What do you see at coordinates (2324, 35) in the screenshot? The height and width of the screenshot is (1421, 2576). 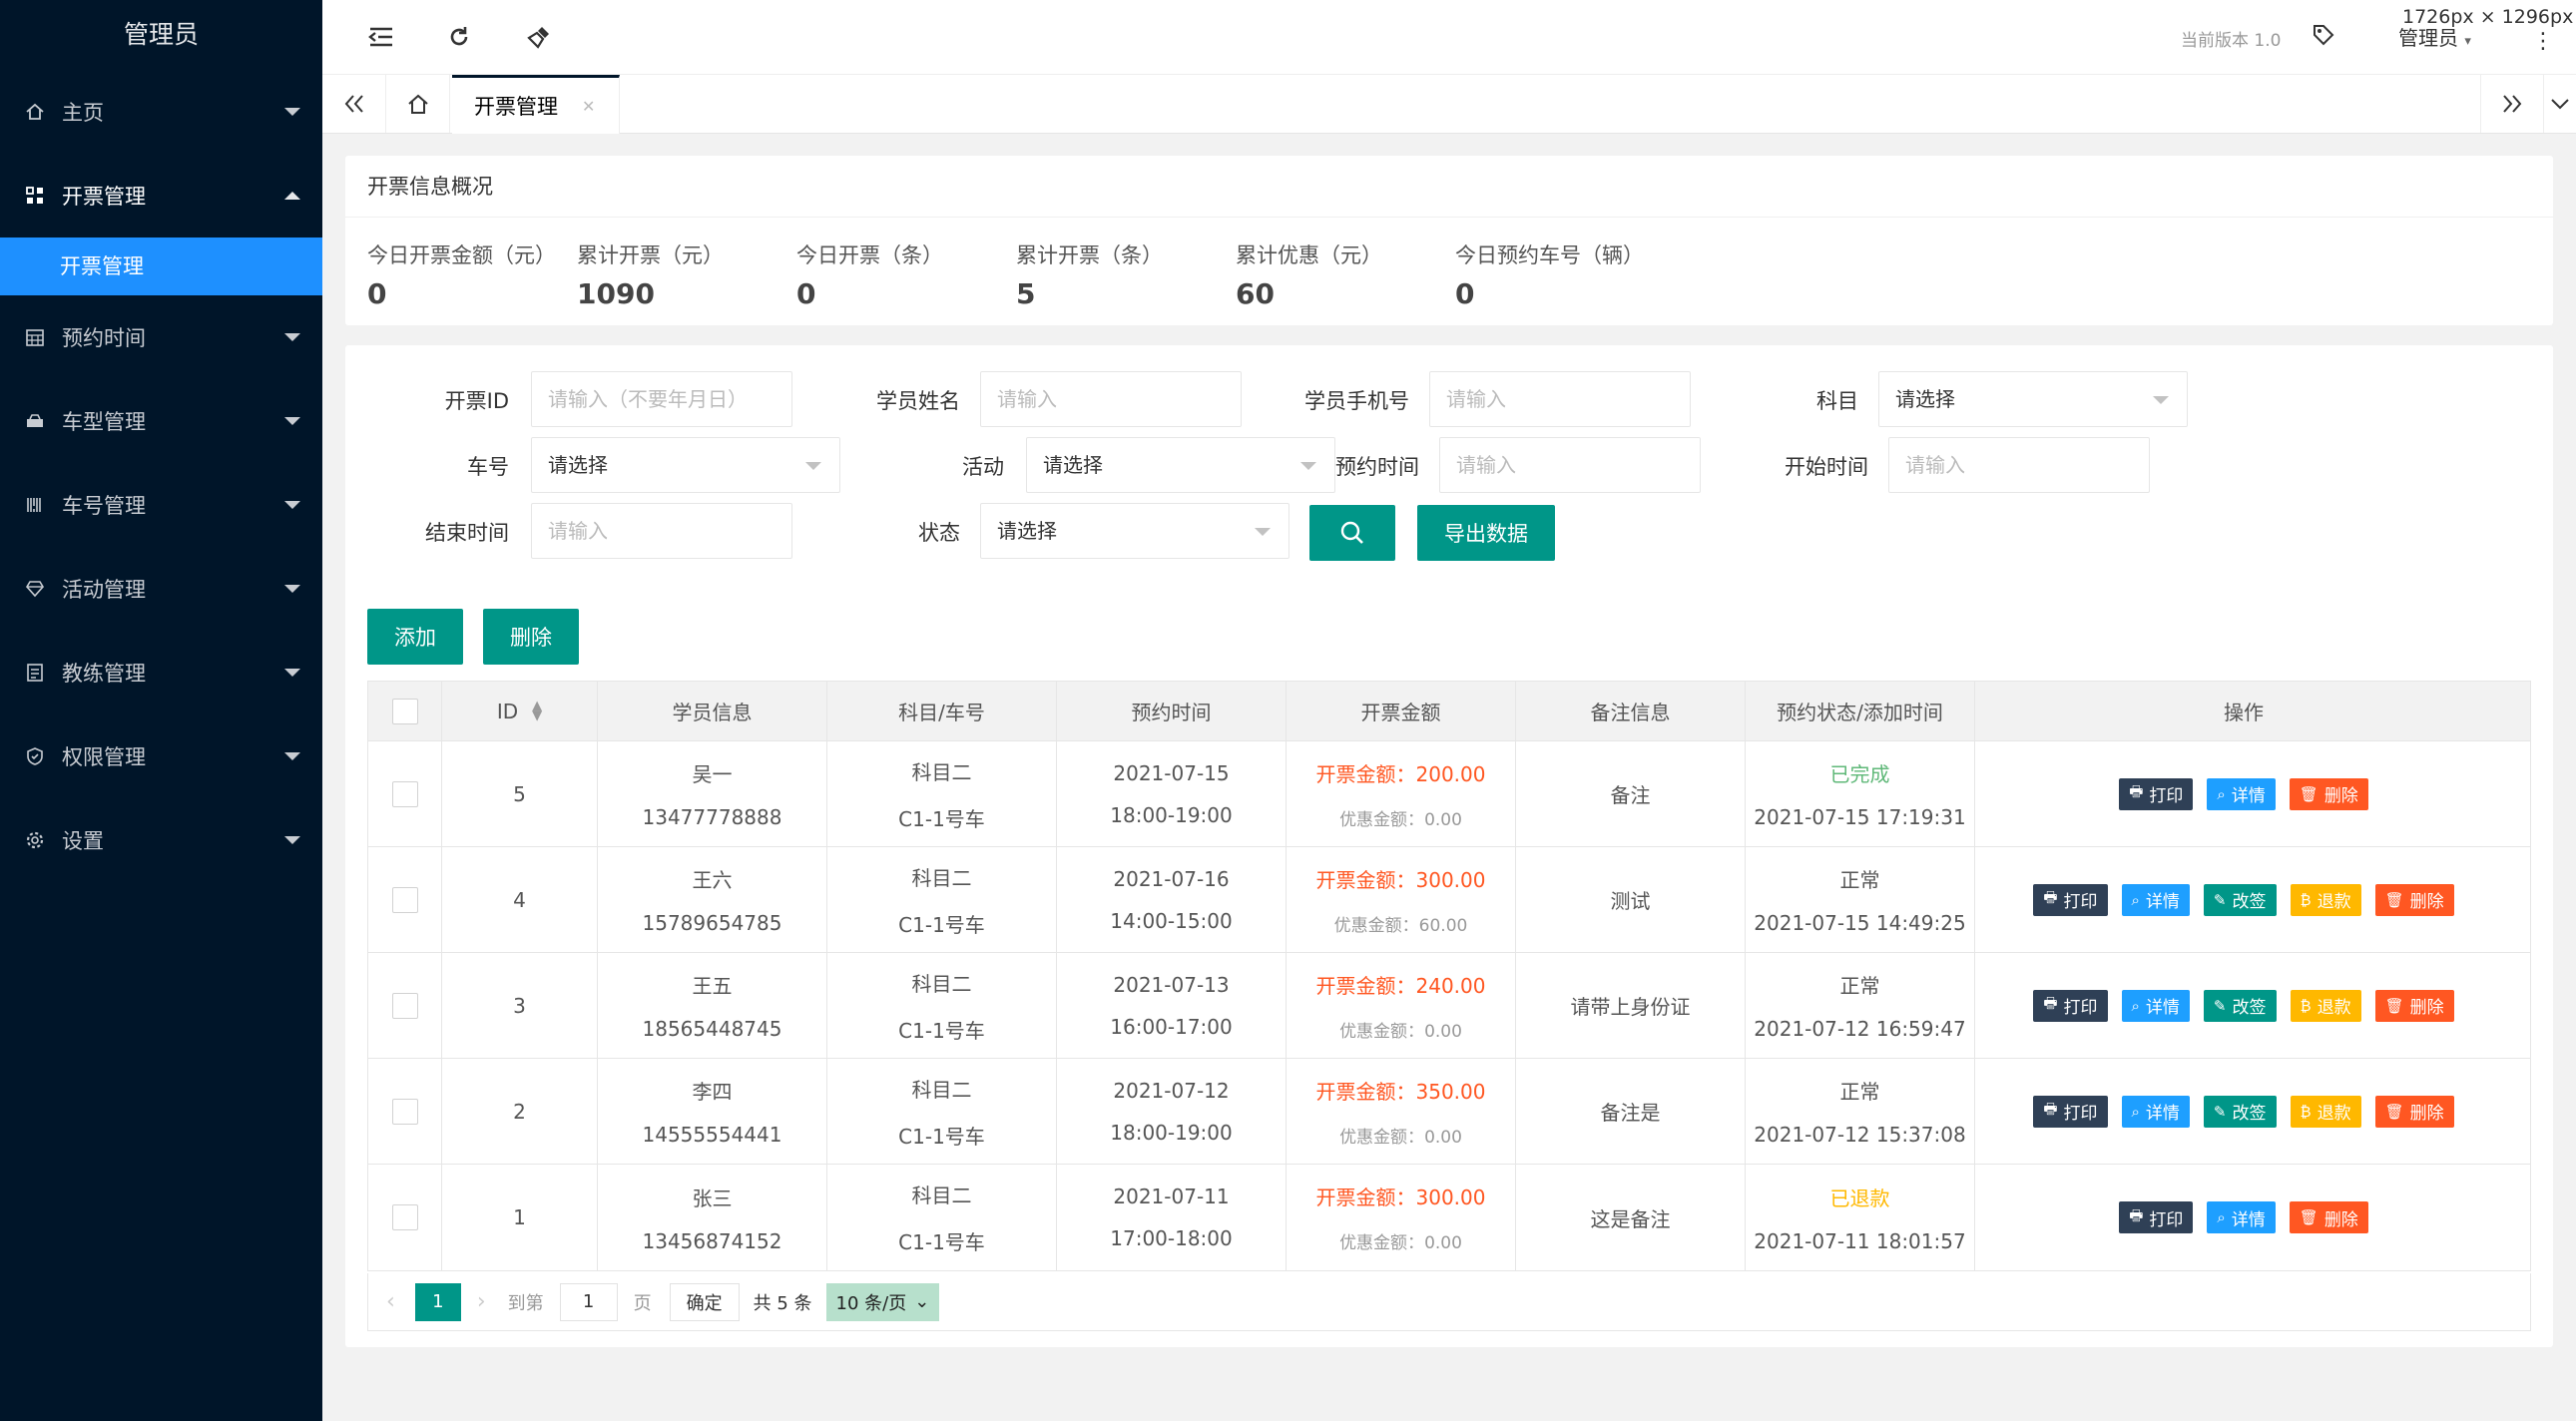 I see `tag-icon` at bounding box center [2324, 35].